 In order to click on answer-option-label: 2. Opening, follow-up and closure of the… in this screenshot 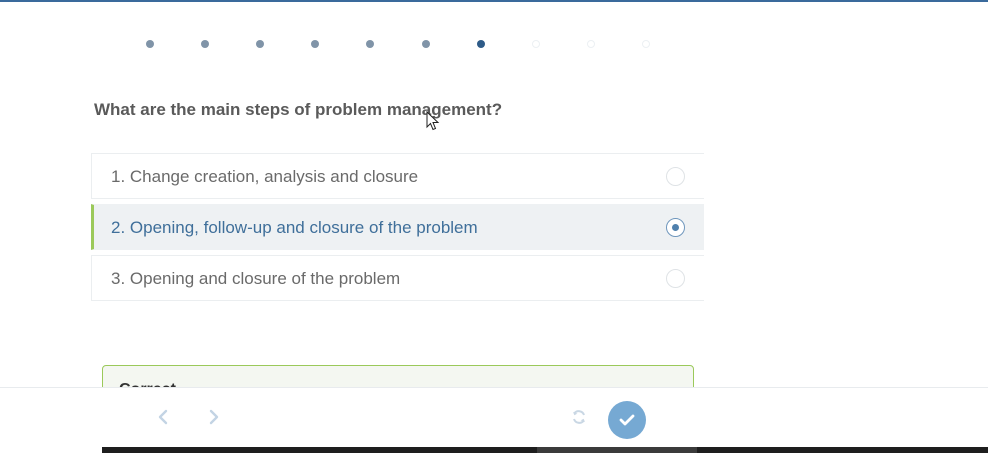, I will do `click(294, 227)`.